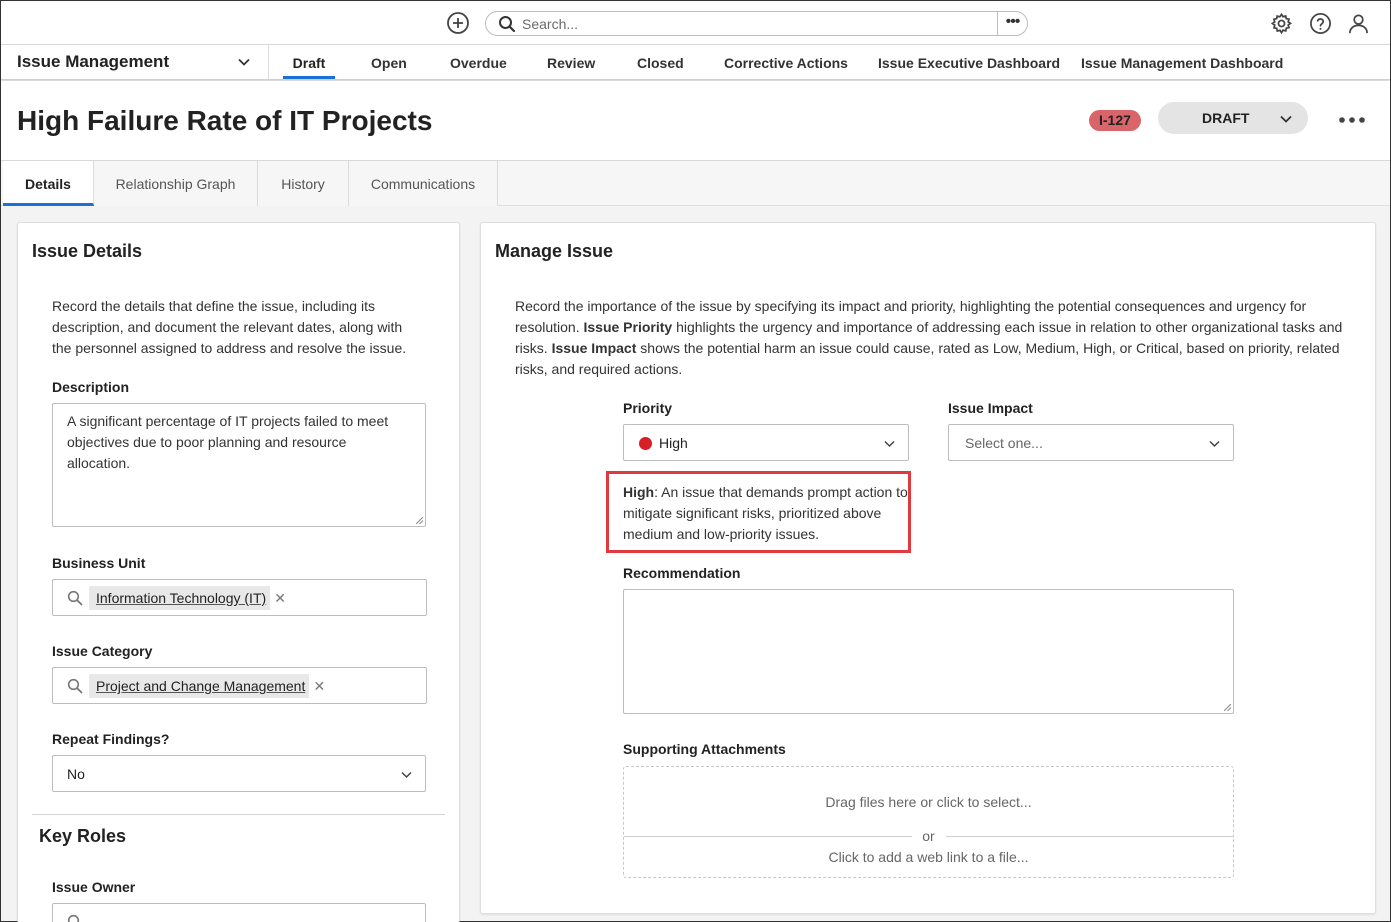 The width and height of the screenshot is (1391, 922). What do you see at coordinates (645, 443) in the screenshot?
I see `priority-color-dot` at bounding box center [645, 443].